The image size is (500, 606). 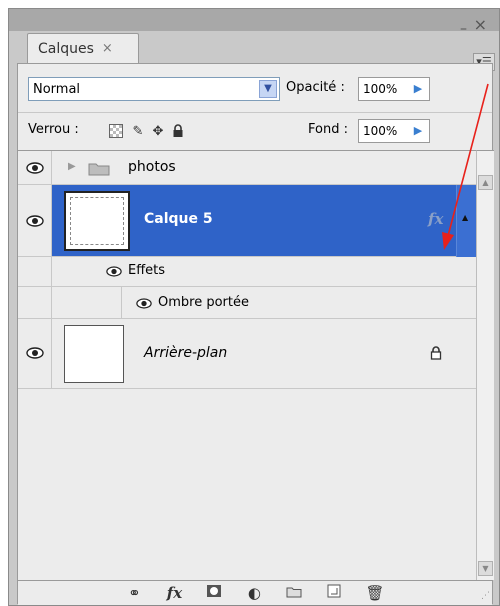 What do you see at coordinates (465, 217) in the screenshot?
I see `collapse-triangle-icon: ▲` at bounding box center [465, 217].